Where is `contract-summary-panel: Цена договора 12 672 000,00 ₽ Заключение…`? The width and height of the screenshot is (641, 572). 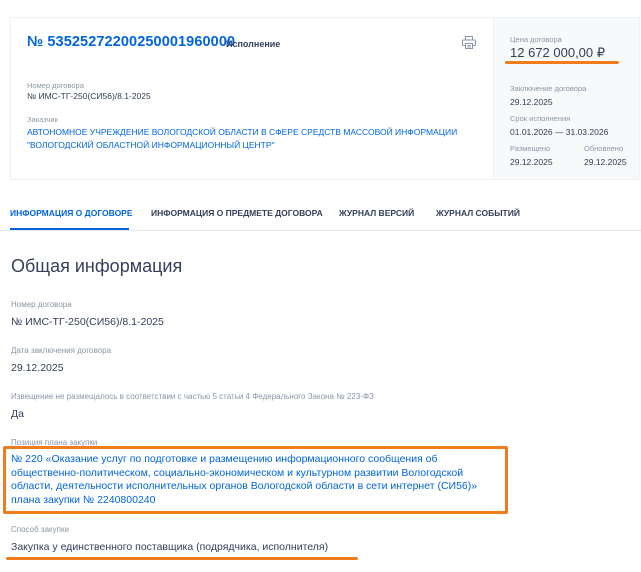 contract-summary-panel: Цена договора 12 672 000,00 ₽ Заключение… is located at coordinates (566, 98).